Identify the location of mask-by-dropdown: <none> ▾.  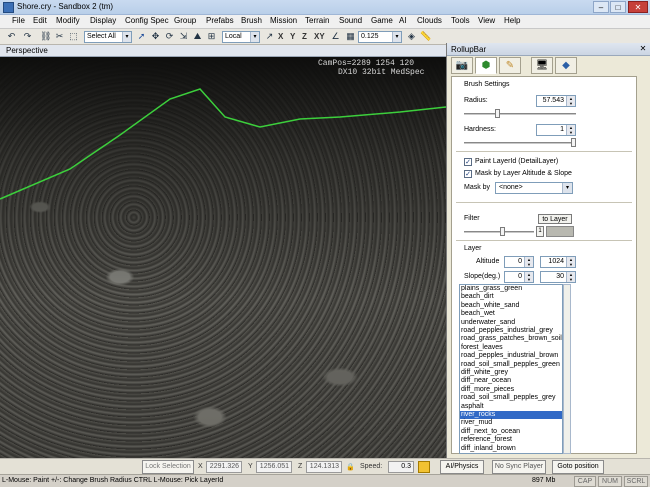
(534, 188).